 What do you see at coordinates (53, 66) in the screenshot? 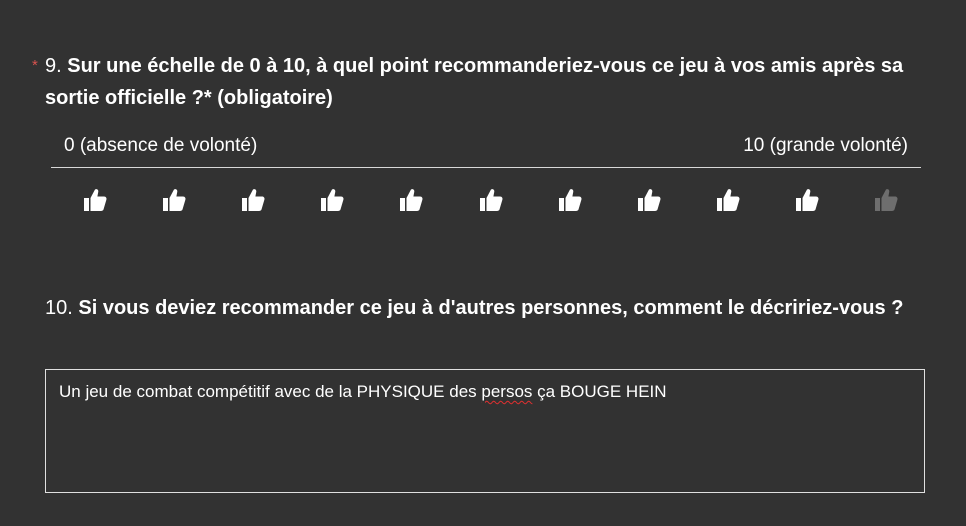
I see `question-number: 9.` at bounding box center [53, 66].